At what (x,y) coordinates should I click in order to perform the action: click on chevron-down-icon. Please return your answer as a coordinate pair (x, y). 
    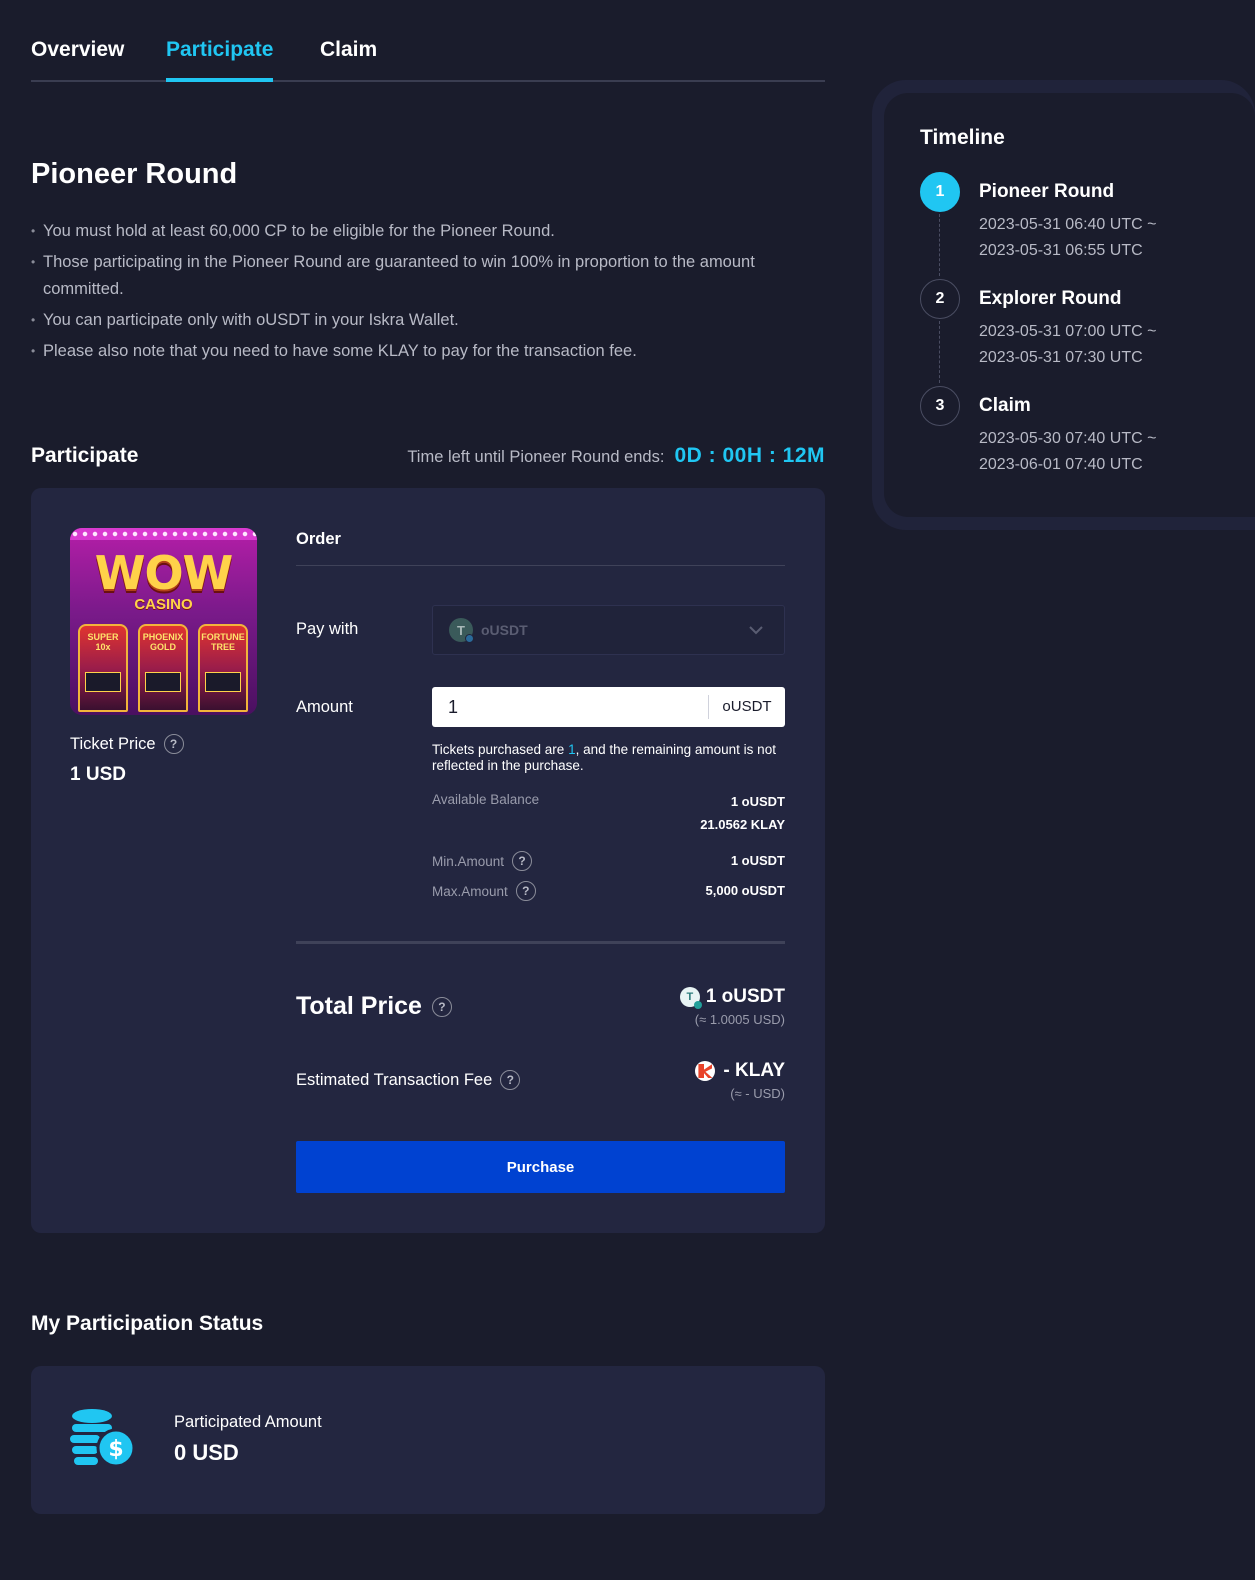
    Looking at the image, I should click on (756, 630).